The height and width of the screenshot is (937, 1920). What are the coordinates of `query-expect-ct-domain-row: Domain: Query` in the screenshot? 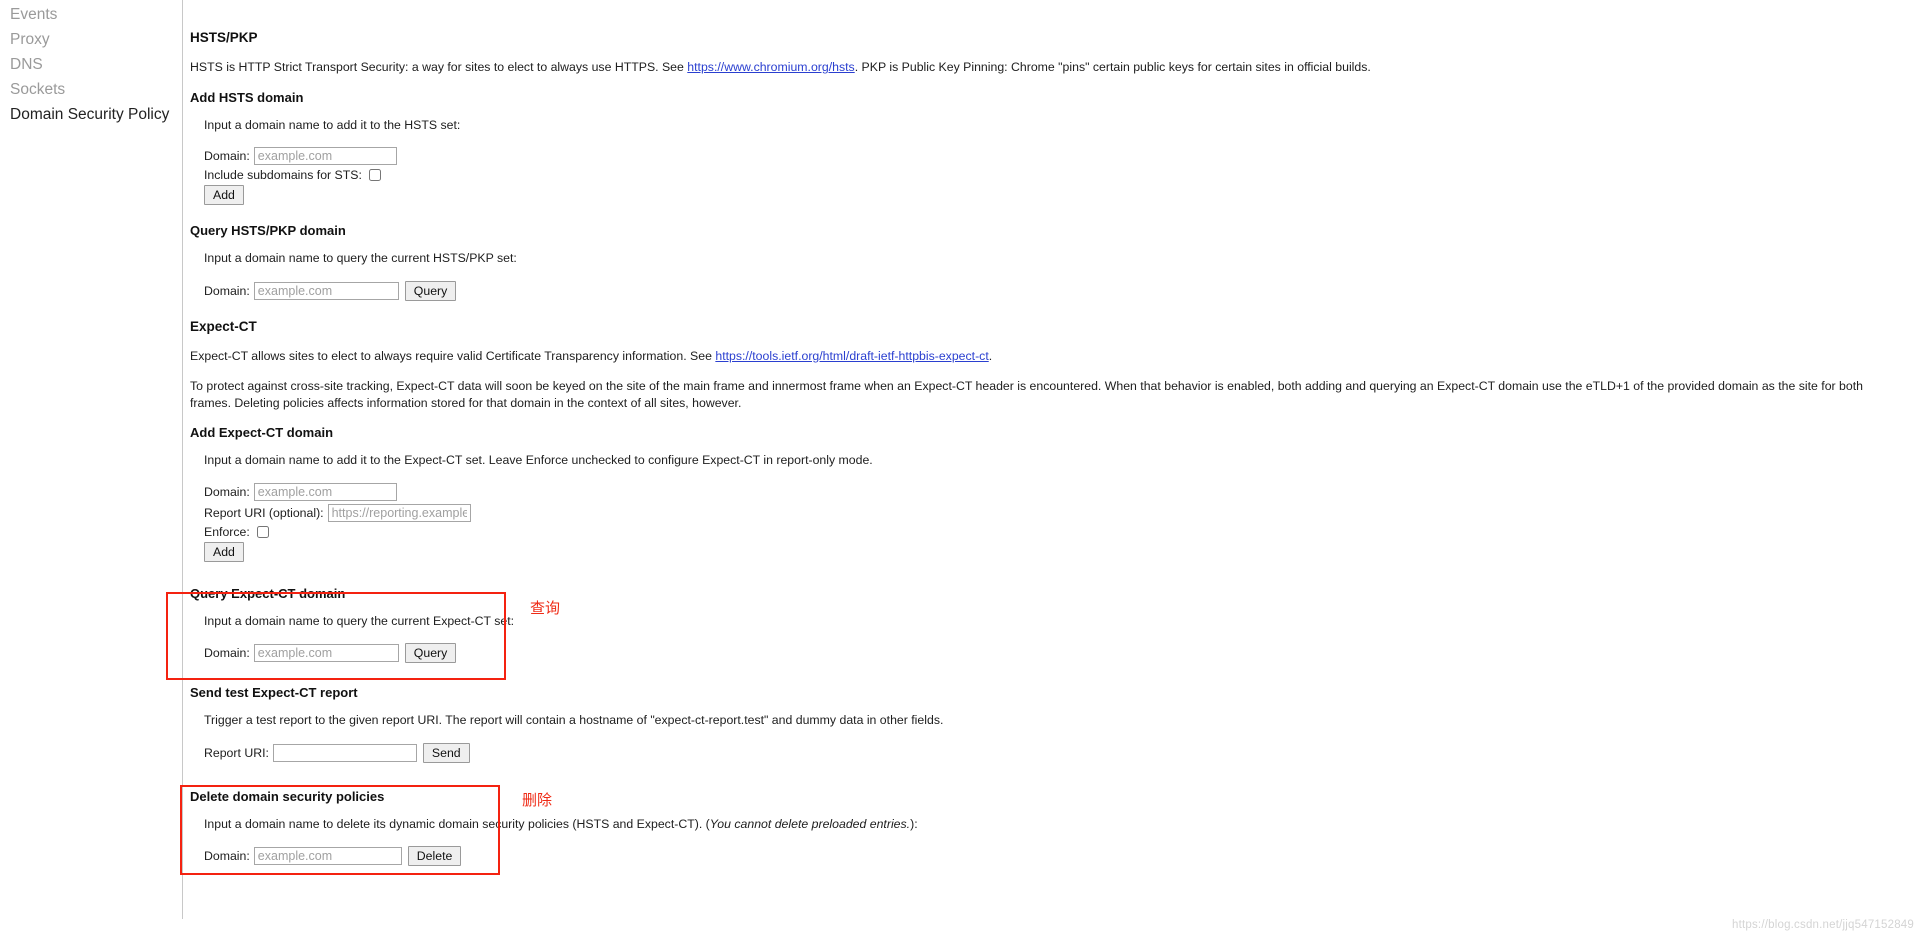 It's located at (1062, 653).